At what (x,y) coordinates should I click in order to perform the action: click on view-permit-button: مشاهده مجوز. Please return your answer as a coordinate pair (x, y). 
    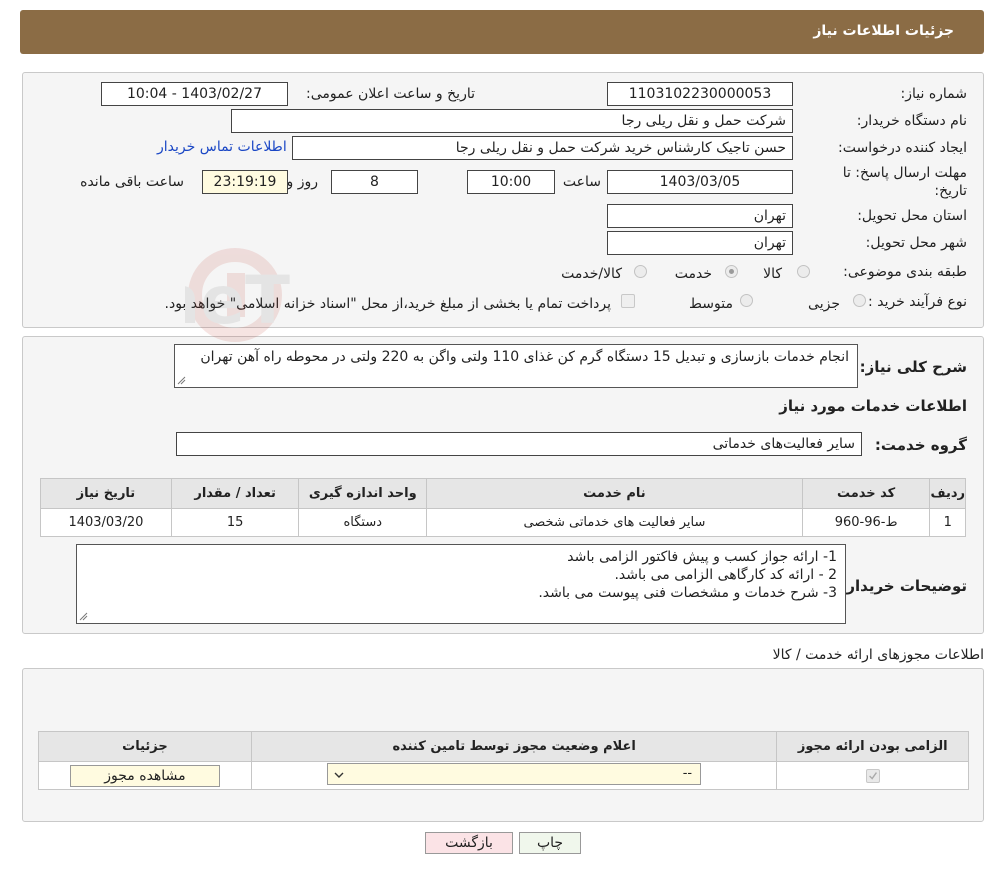
    Looking at the image, I should click on (144, 775).